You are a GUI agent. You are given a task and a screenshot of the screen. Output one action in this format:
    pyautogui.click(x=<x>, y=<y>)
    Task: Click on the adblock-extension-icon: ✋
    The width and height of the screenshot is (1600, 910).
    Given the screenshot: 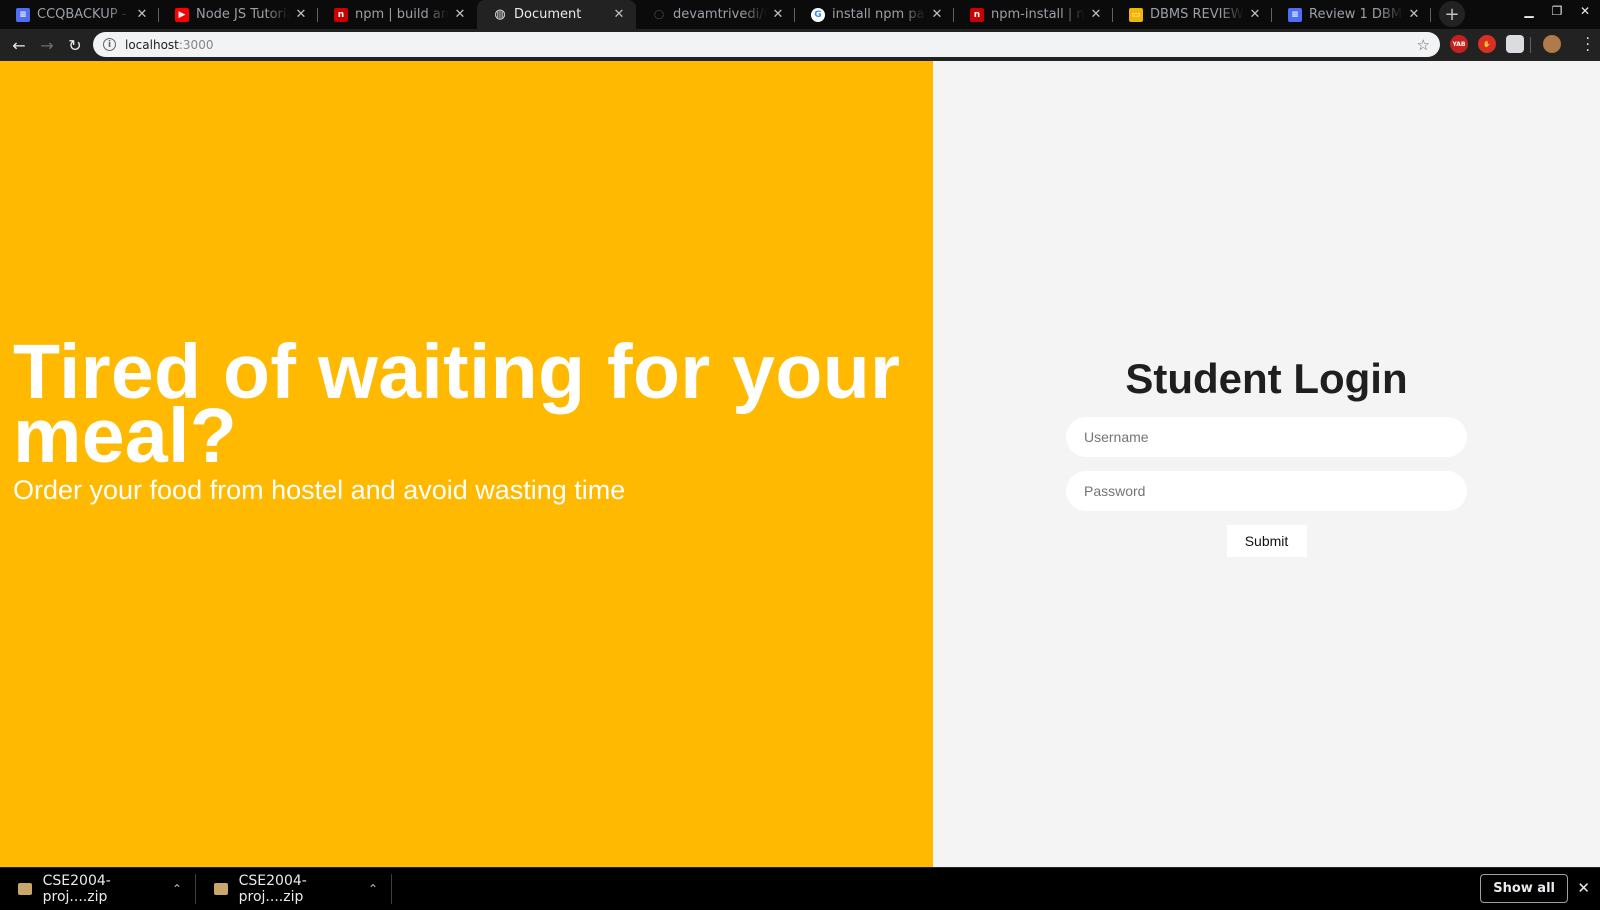 What is the action you would take?
    pyautogui.click(x=1487, y=44)
    